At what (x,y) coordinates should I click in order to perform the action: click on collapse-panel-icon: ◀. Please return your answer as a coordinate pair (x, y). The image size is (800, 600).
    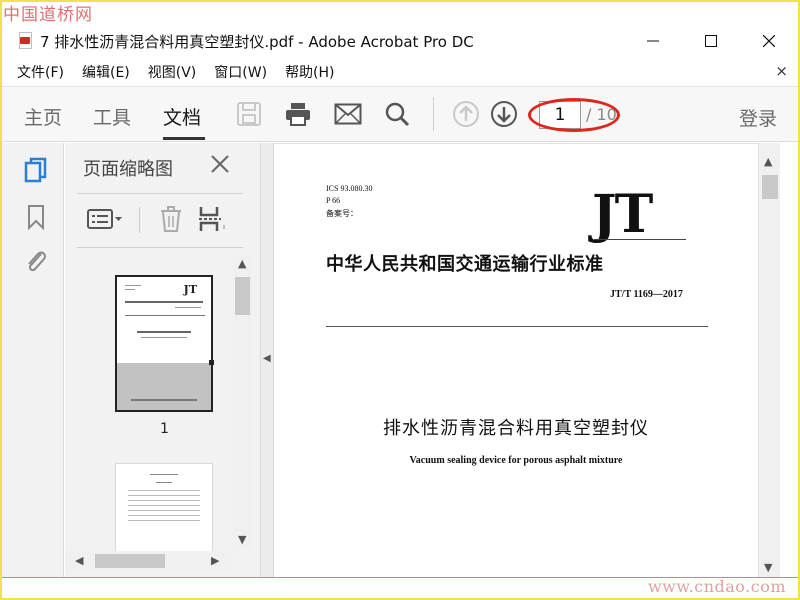
    Looking at the image, I should click on (267, 358).